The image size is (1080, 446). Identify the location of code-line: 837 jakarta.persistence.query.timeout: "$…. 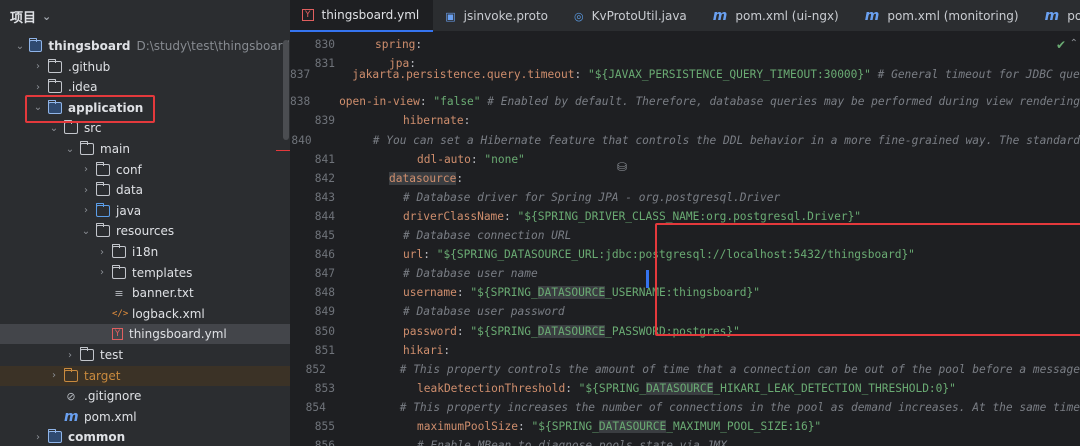
(685, 74).